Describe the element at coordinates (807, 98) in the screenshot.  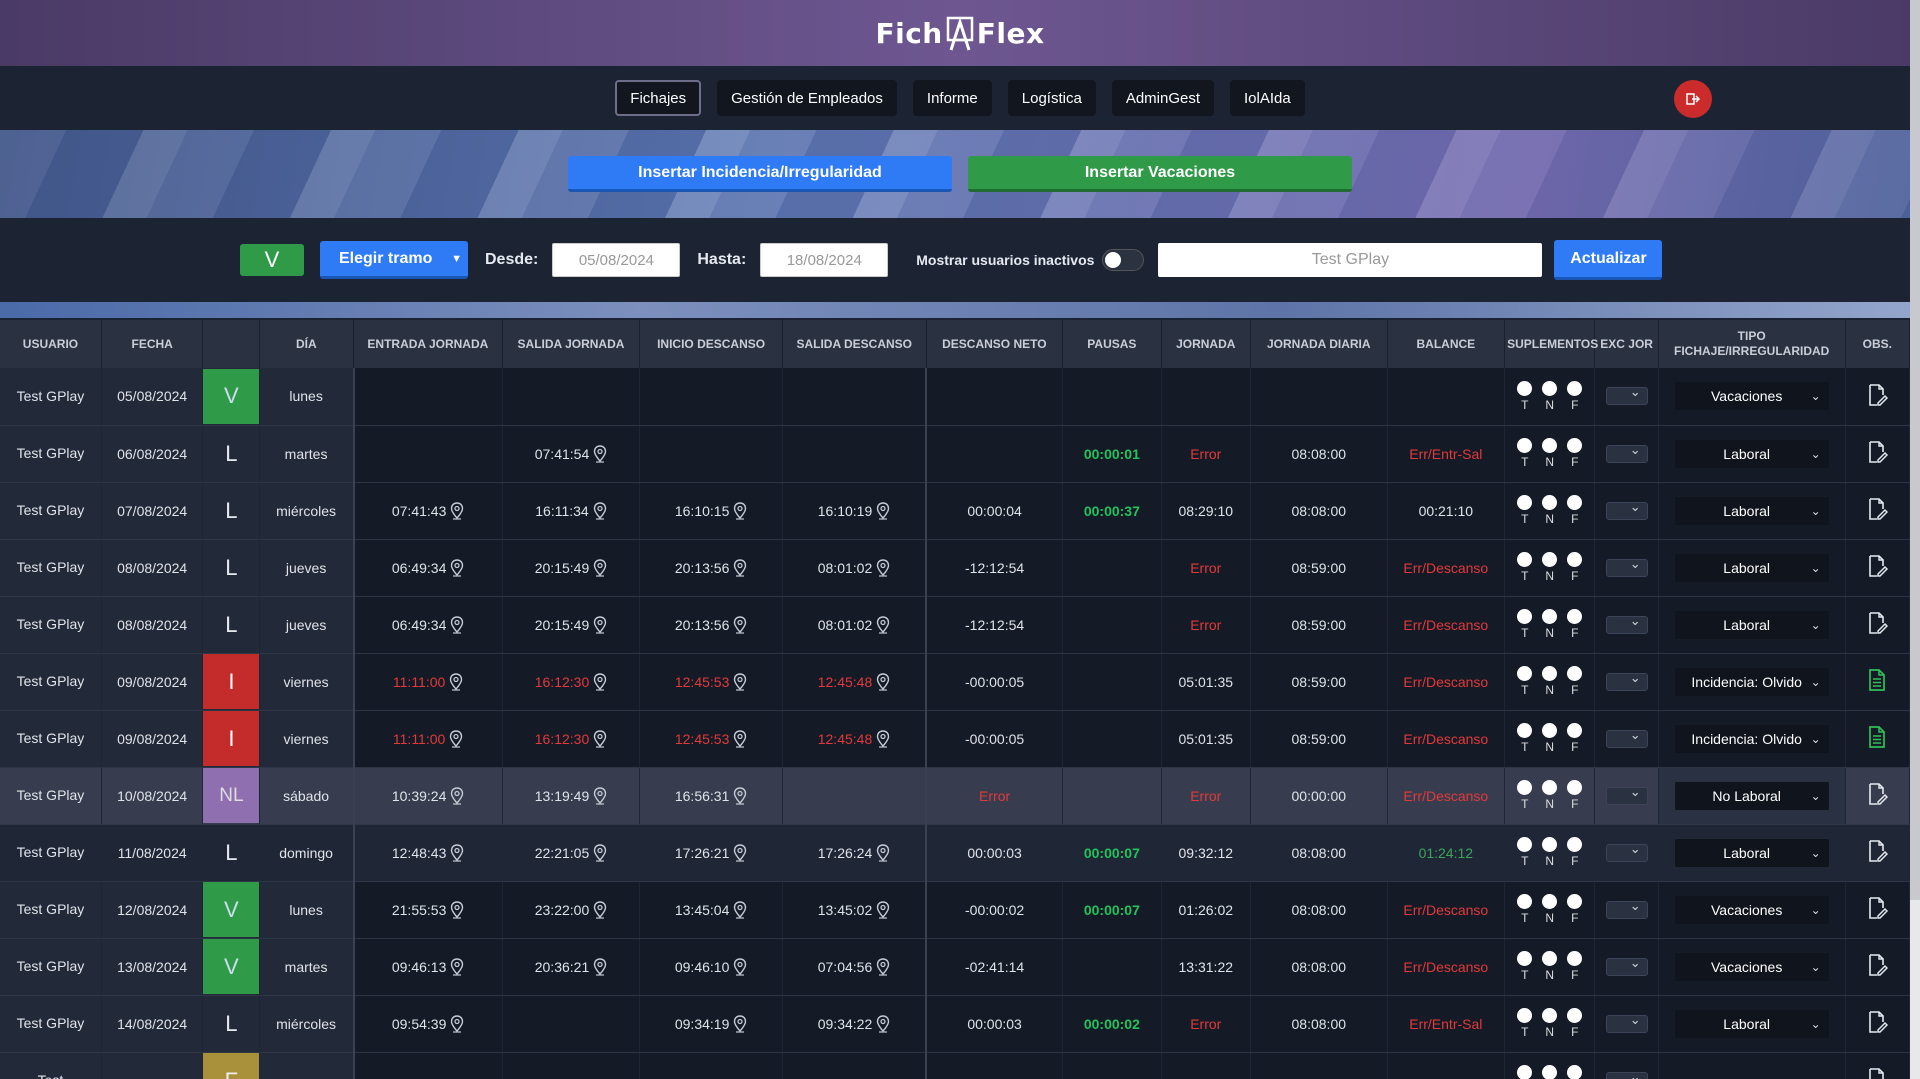
I see `nav-gestion-empleados: Gestión de Empleados` at that location.